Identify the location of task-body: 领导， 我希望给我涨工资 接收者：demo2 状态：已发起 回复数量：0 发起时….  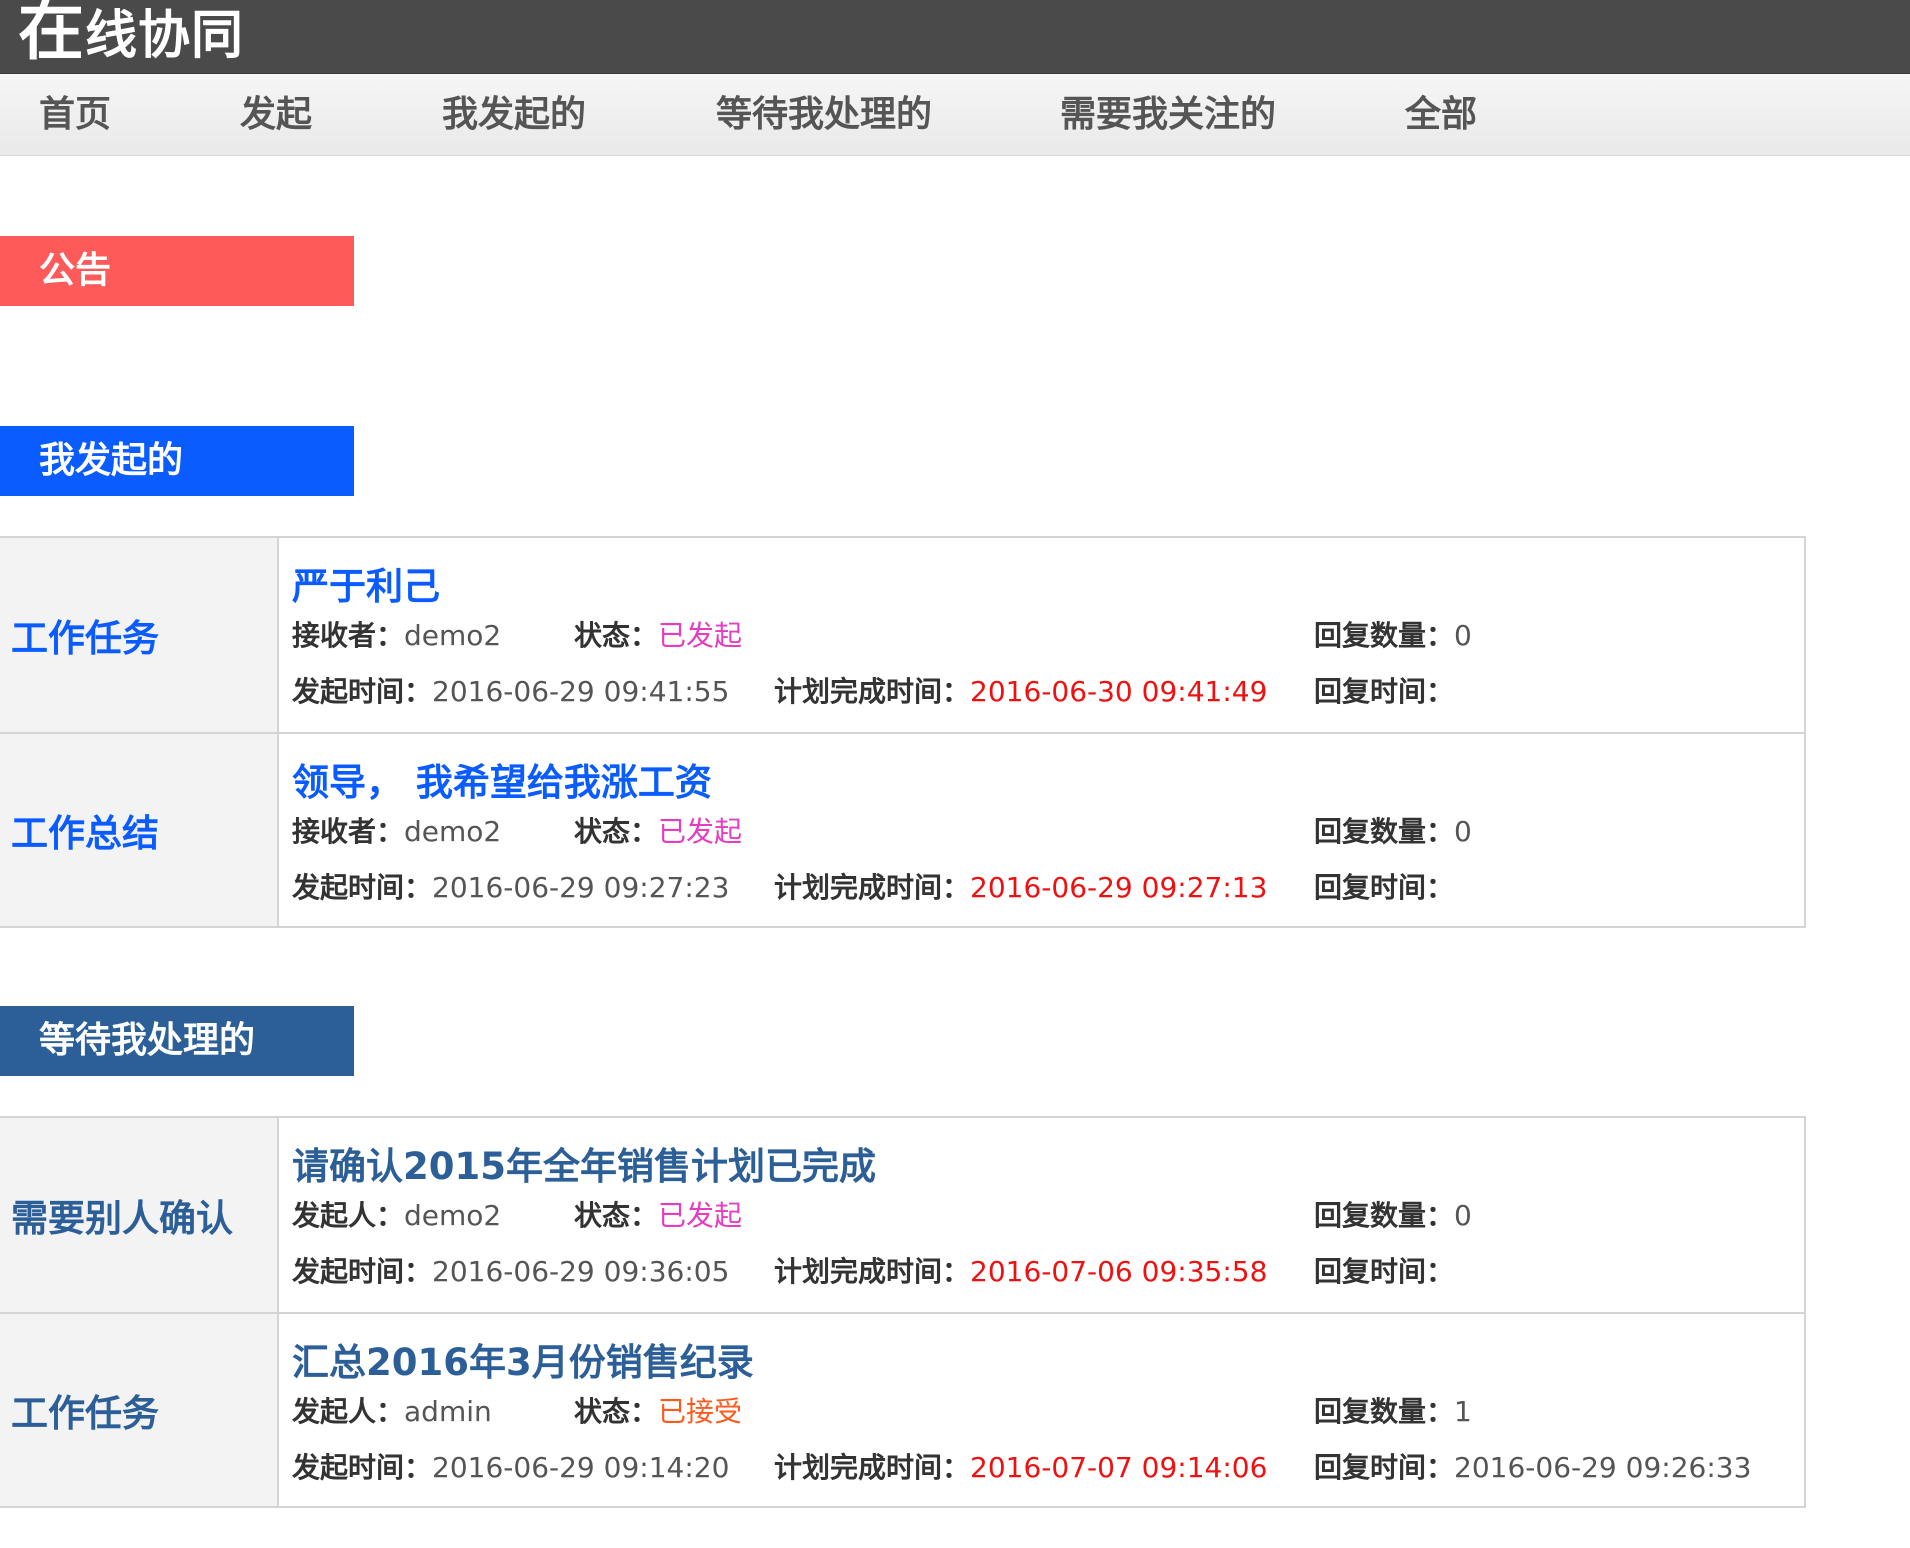
(1048, 830).